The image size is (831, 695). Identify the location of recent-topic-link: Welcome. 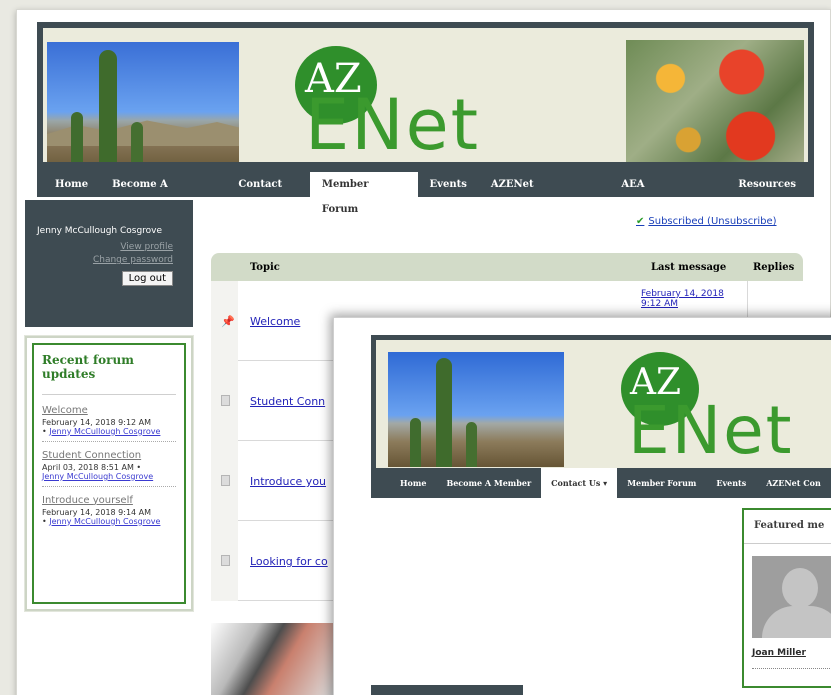
(109, 410).